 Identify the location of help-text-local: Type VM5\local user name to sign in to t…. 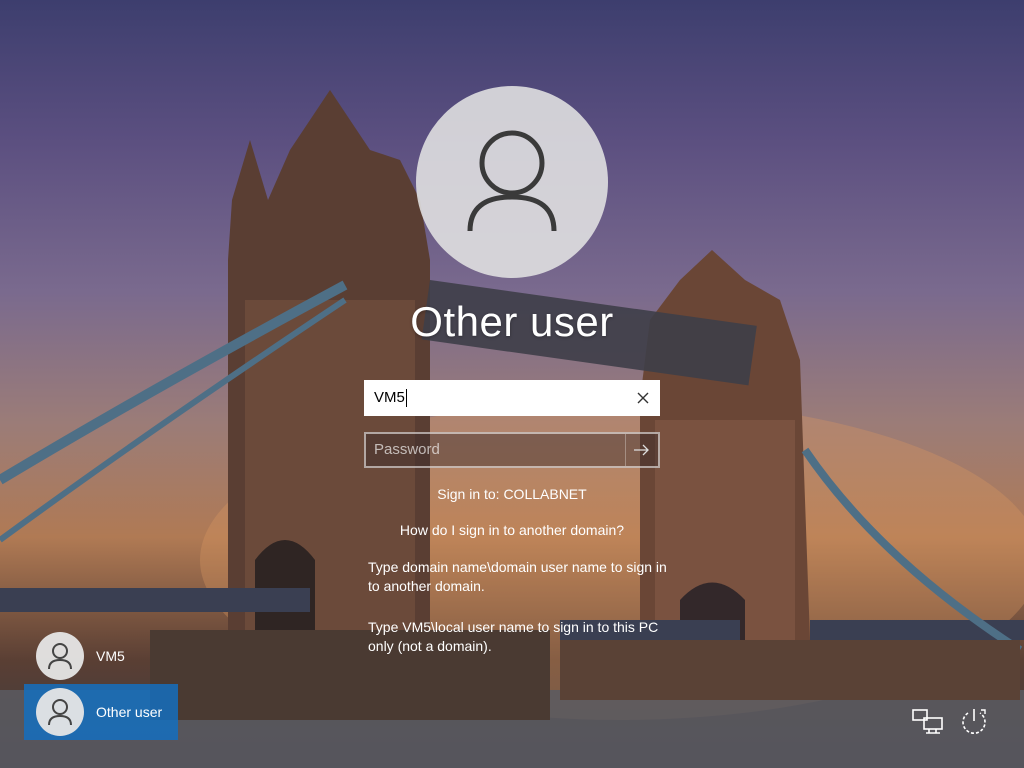
(513, 636).